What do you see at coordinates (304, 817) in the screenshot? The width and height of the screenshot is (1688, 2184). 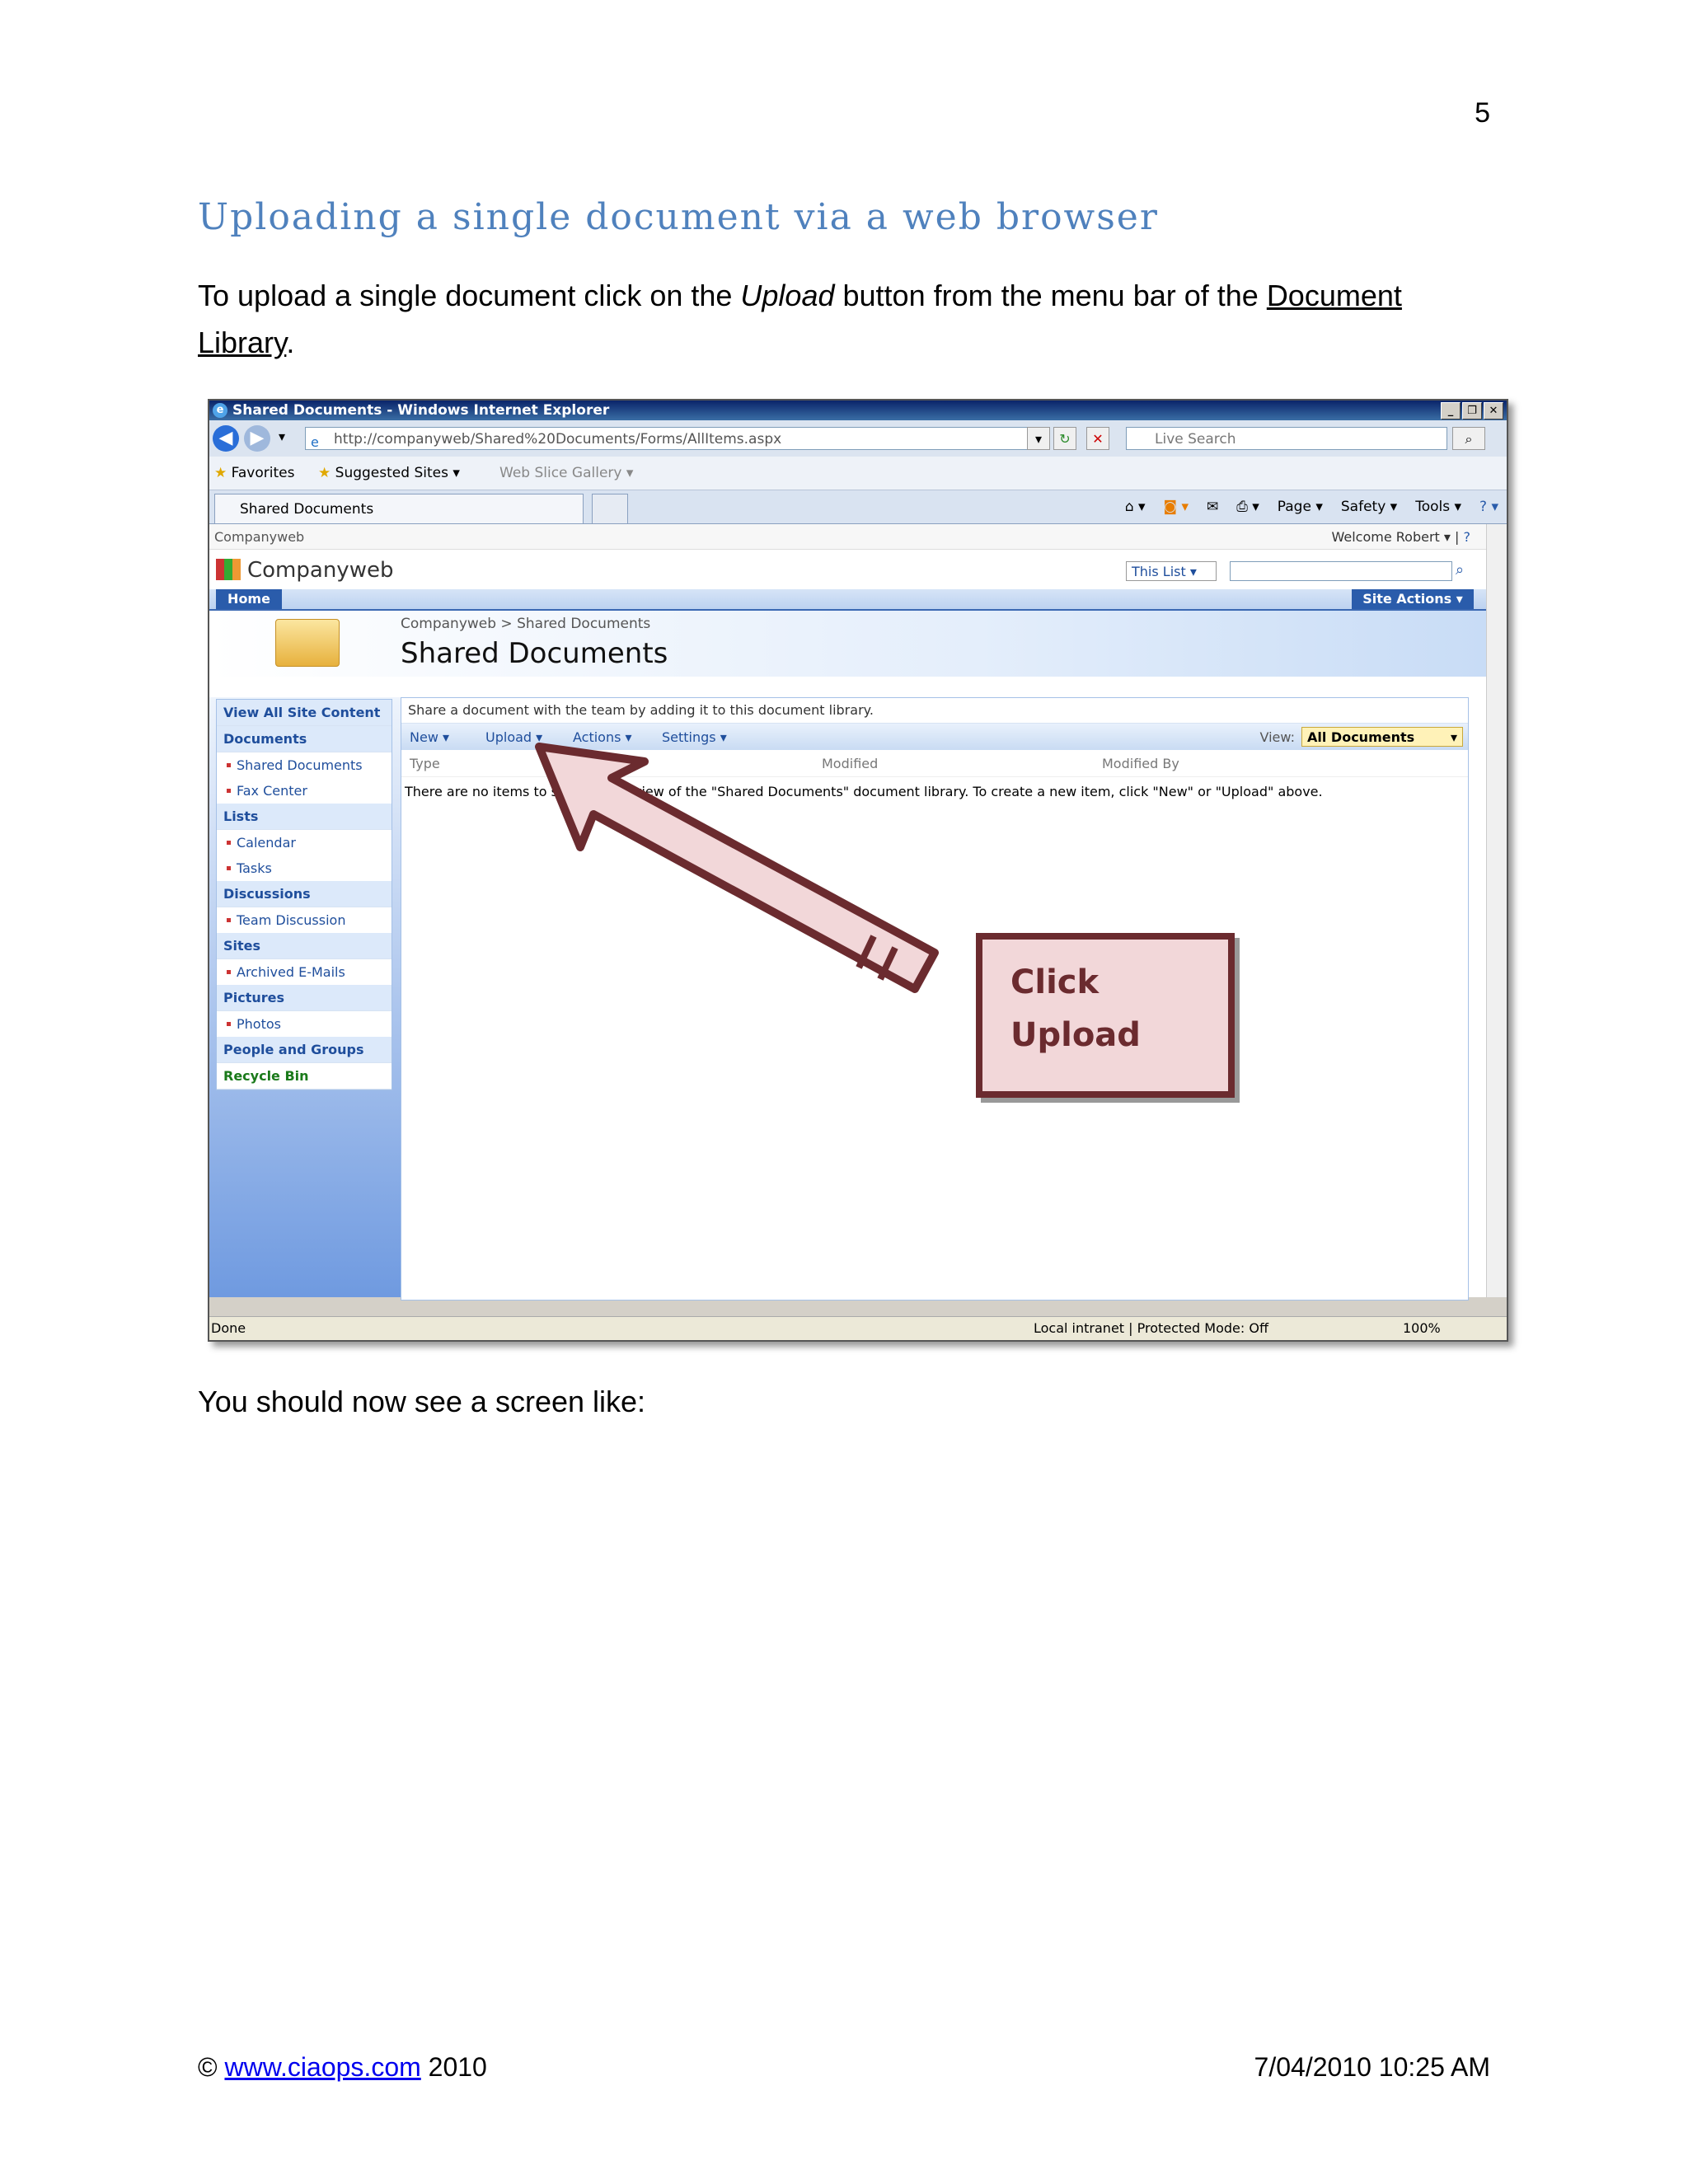 I see `quick-launch-item: Lists` at bounding box center [304, 817].